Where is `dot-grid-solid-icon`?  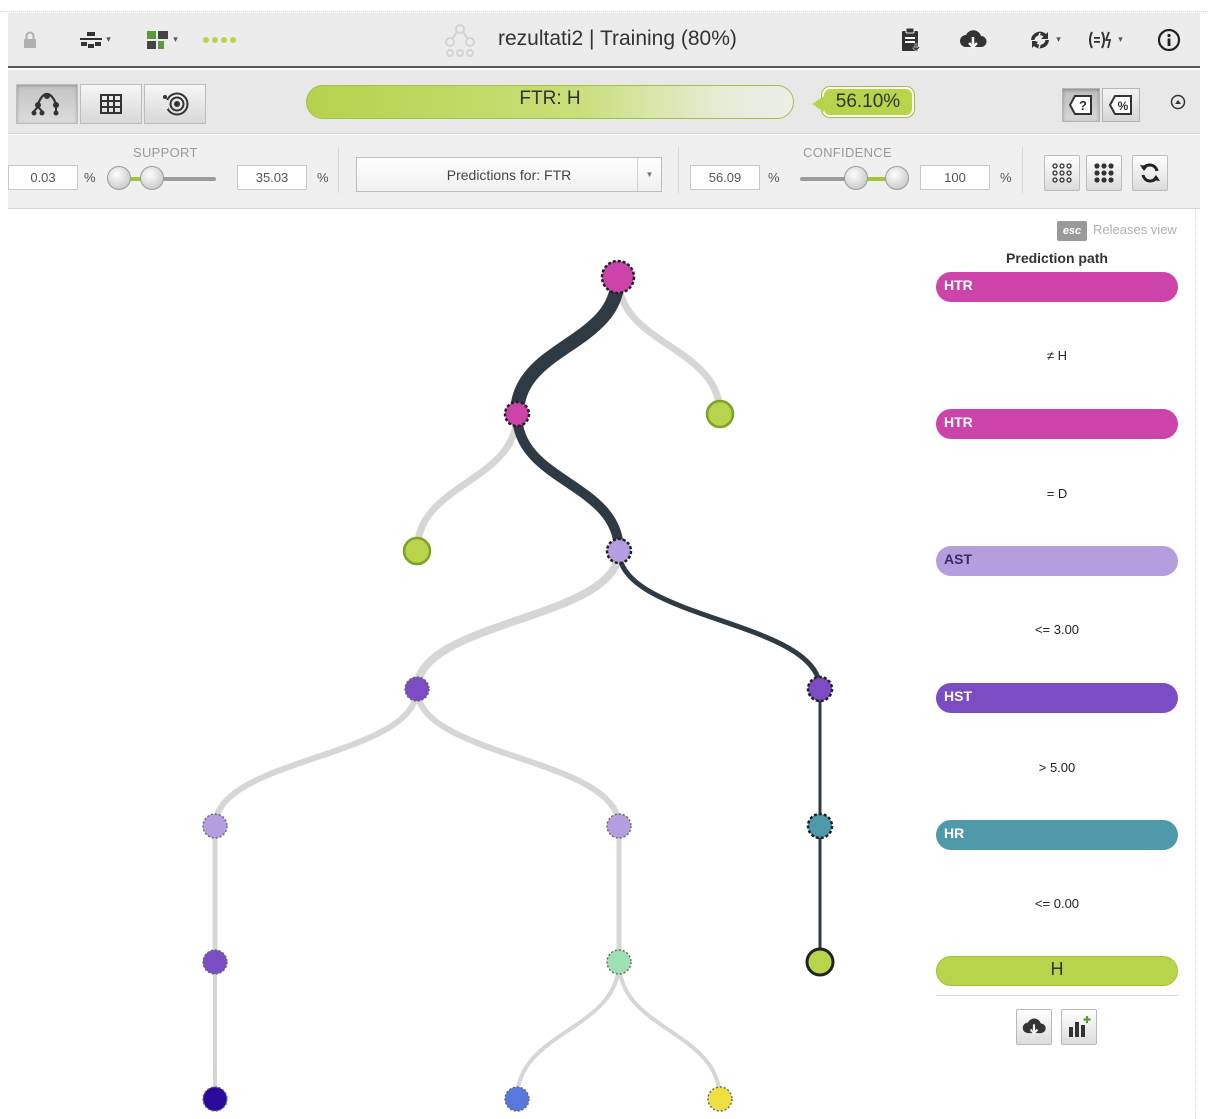
dot-grid-solid-icon is located at coordinates (1104, 173).